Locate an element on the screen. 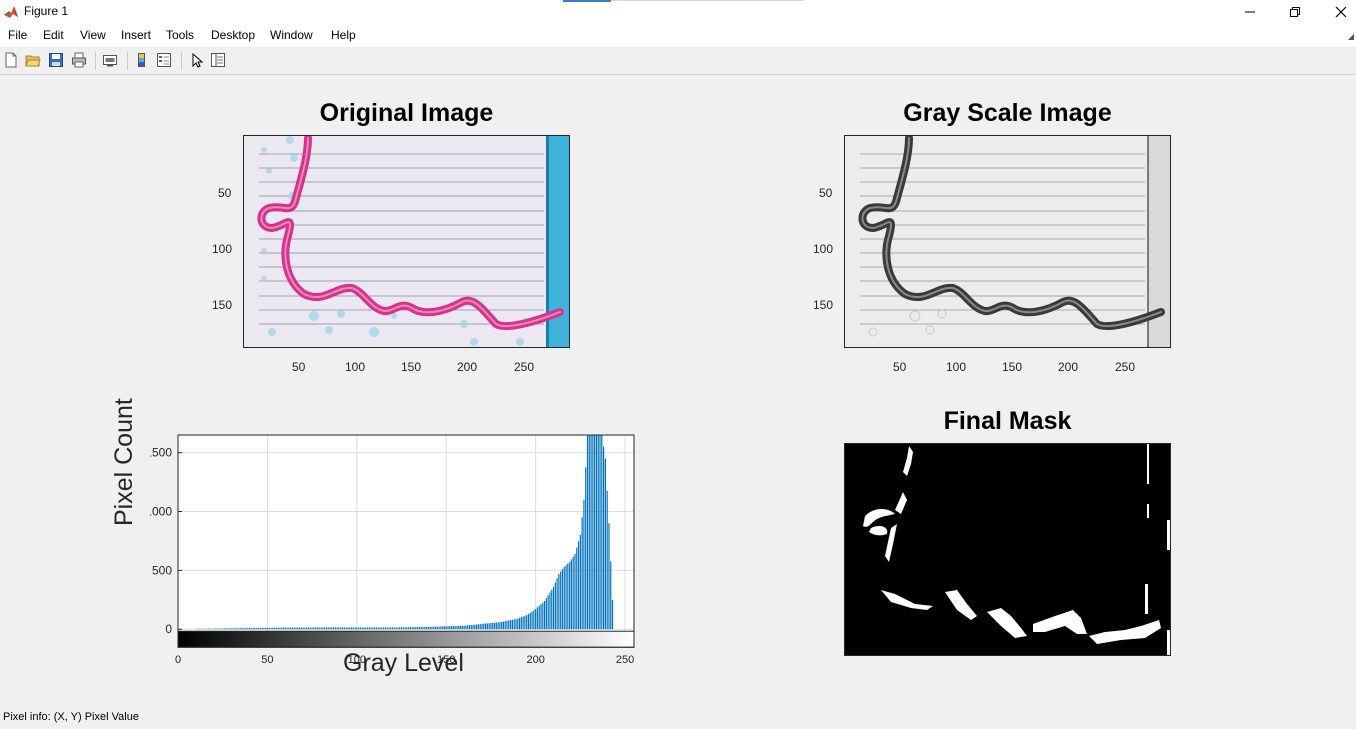 This screenshot has height=729, width=1356. menu-desktop: Desktop is located at coordinates (233, 35).